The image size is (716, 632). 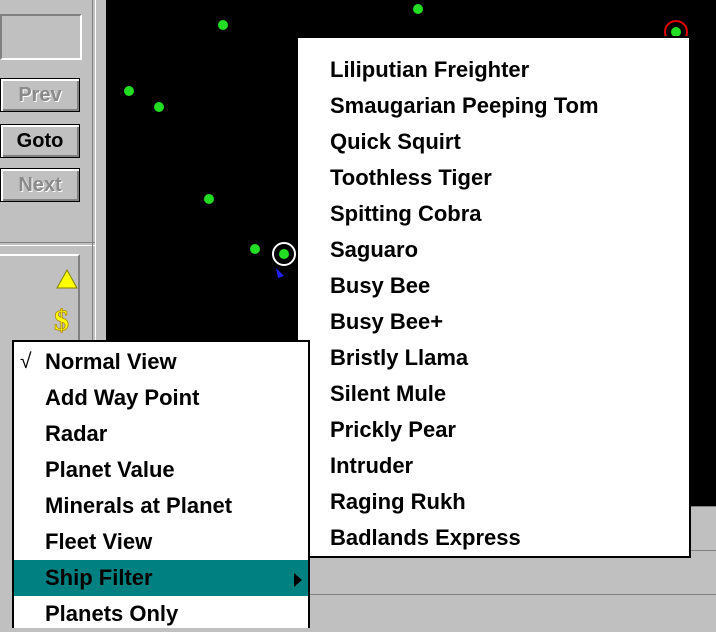 I want to click on context-menu-item: √ Normal View, so click(x=161, y=362).